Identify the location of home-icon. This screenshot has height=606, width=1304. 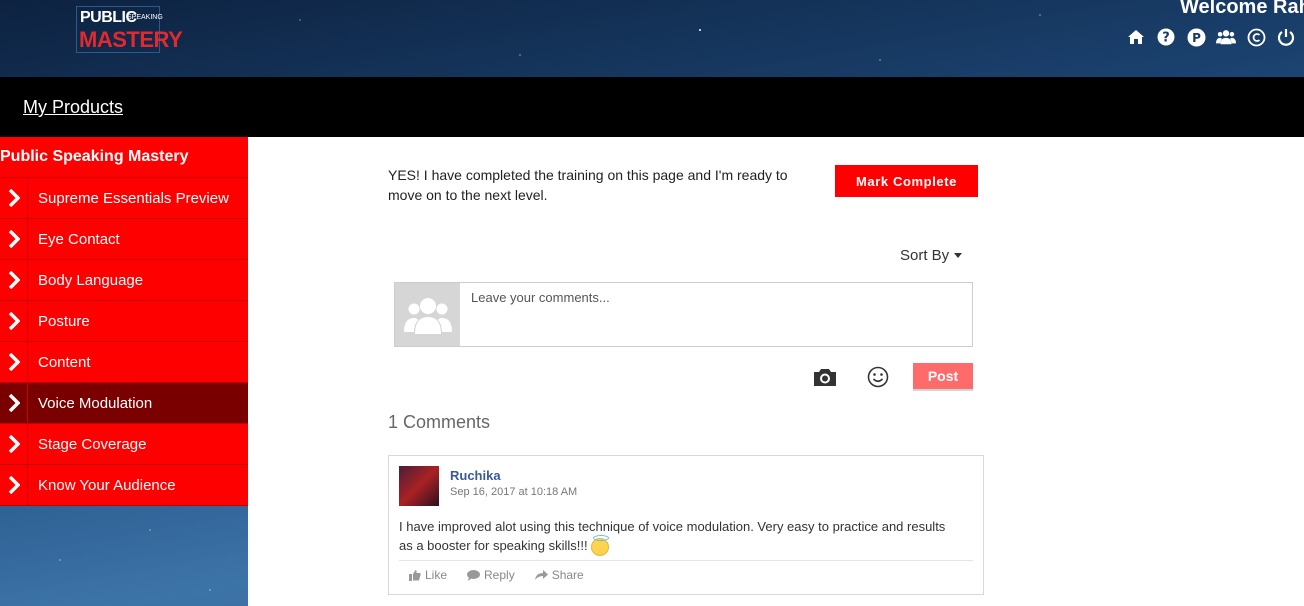
(1136, 37).